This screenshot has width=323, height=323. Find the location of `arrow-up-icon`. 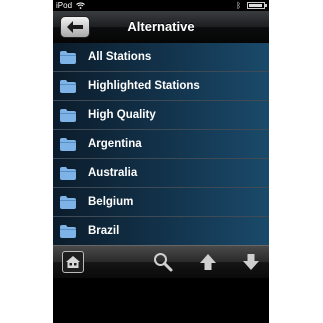

arrow-up-icon is located at coordinates (208, 262).